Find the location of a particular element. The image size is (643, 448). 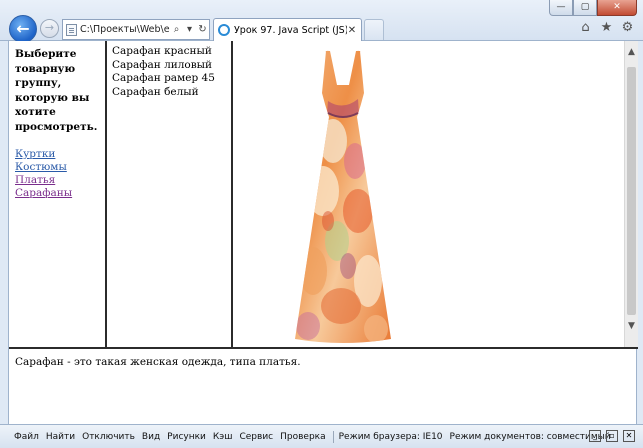

window-controls: — ▢ ✕ is located at coordinates (593, 8).